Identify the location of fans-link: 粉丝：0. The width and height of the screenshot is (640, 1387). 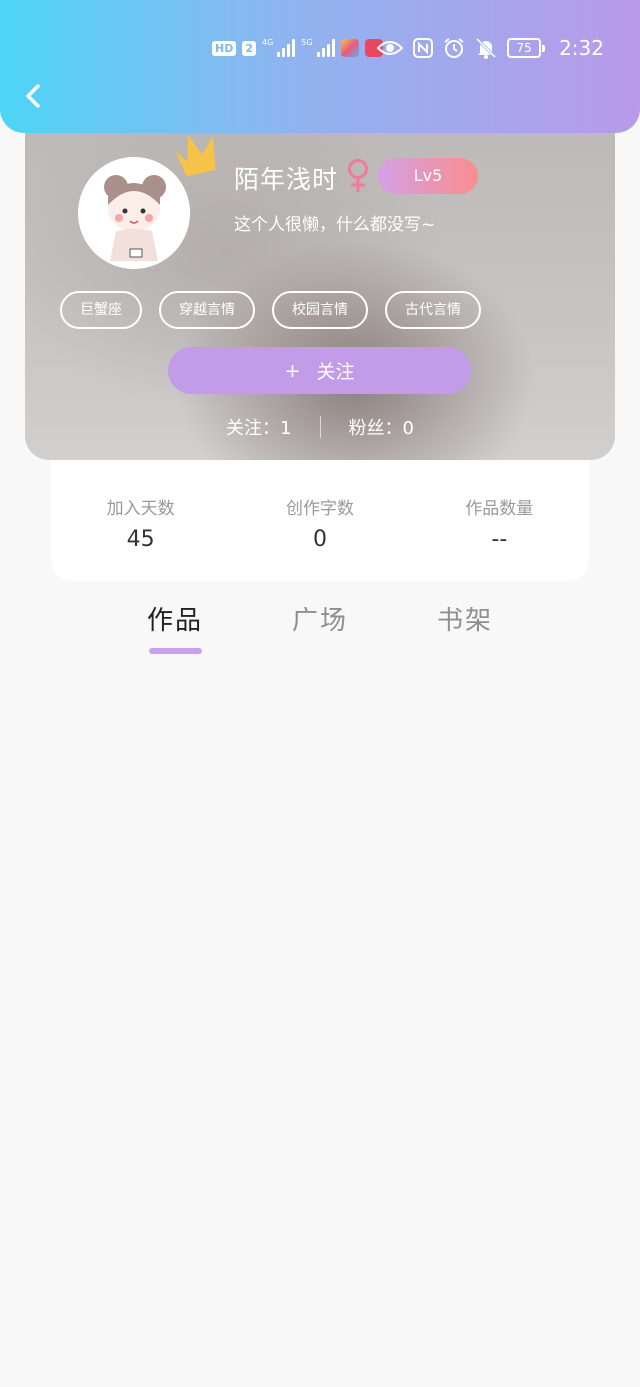
(381, 427).